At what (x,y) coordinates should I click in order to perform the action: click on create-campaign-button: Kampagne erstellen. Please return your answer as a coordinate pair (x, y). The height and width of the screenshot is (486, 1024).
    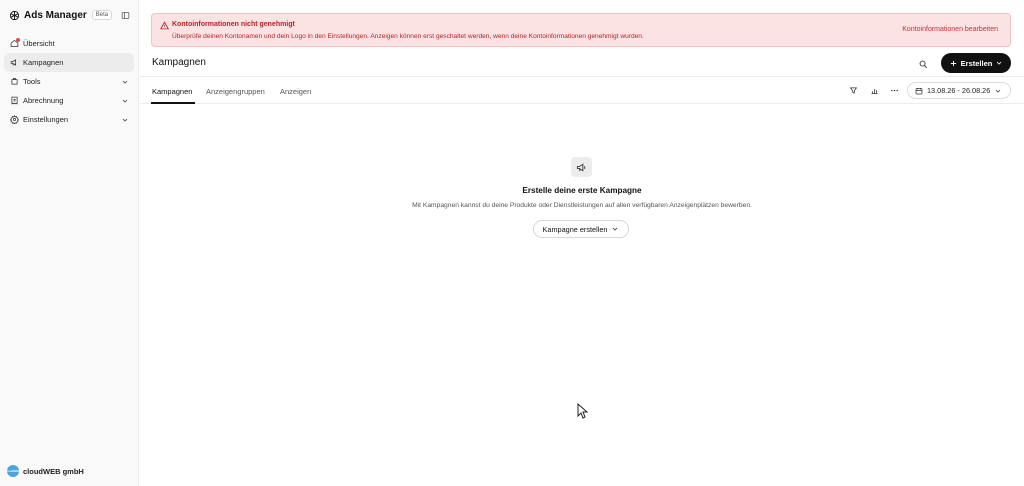
    Looking at the image, I should click on (581, 229).